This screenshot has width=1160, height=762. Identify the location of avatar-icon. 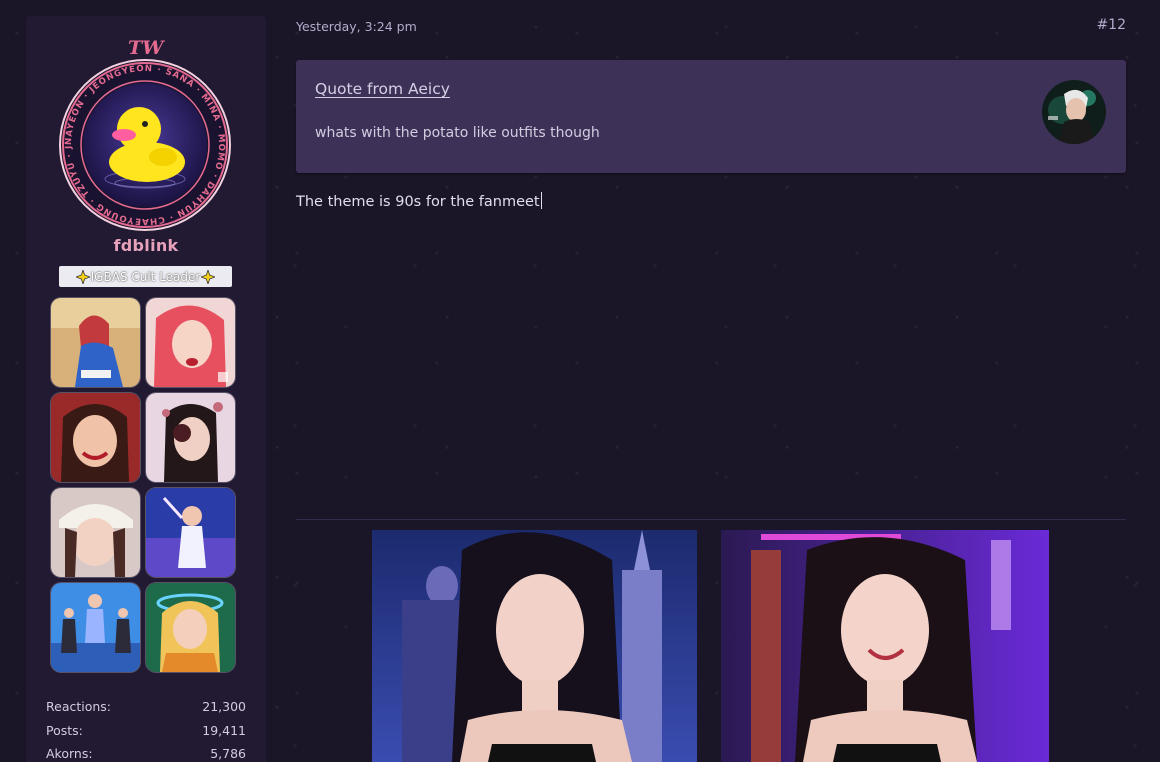
(1074, 112).